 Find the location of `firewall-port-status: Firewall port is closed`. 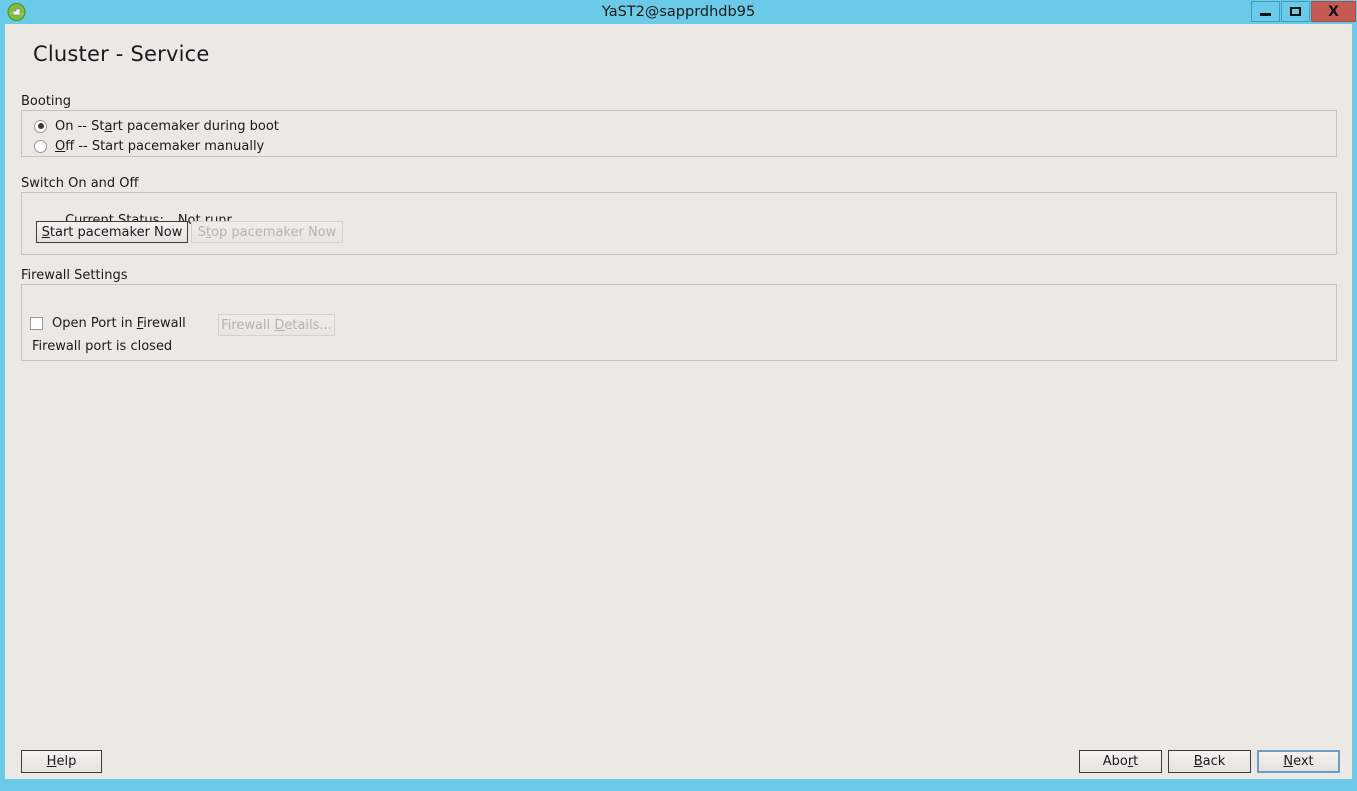

firewall-port-status: Firewall port is closed is located at coordinates (102, 346).